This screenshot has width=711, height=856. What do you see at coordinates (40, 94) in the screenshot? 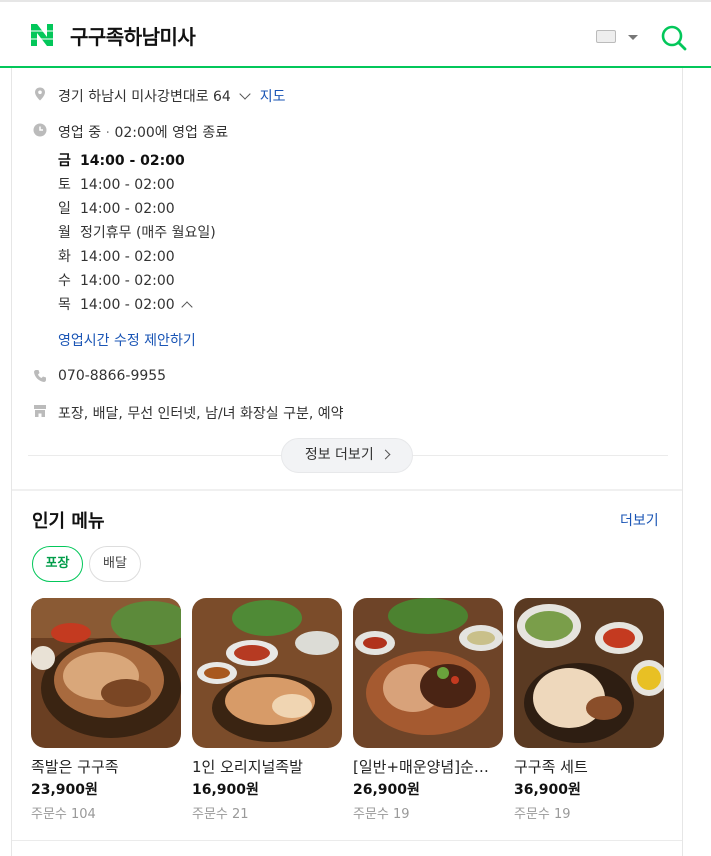
I see `location-pin-icon` at bounding box center [40, 94].